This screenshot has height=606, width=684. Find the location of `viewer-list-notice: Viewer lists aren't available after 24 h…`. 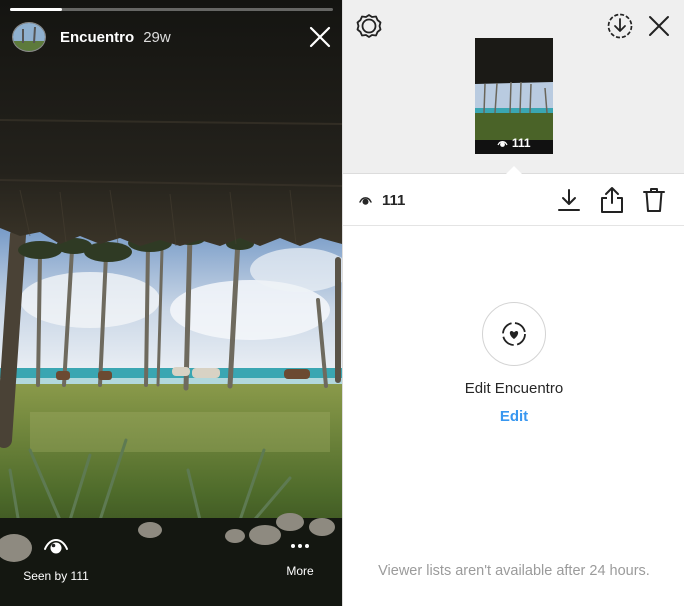

viewer-list-notice: Viewer lists aren't available after 24 h… is located at coordinates (514, 571).